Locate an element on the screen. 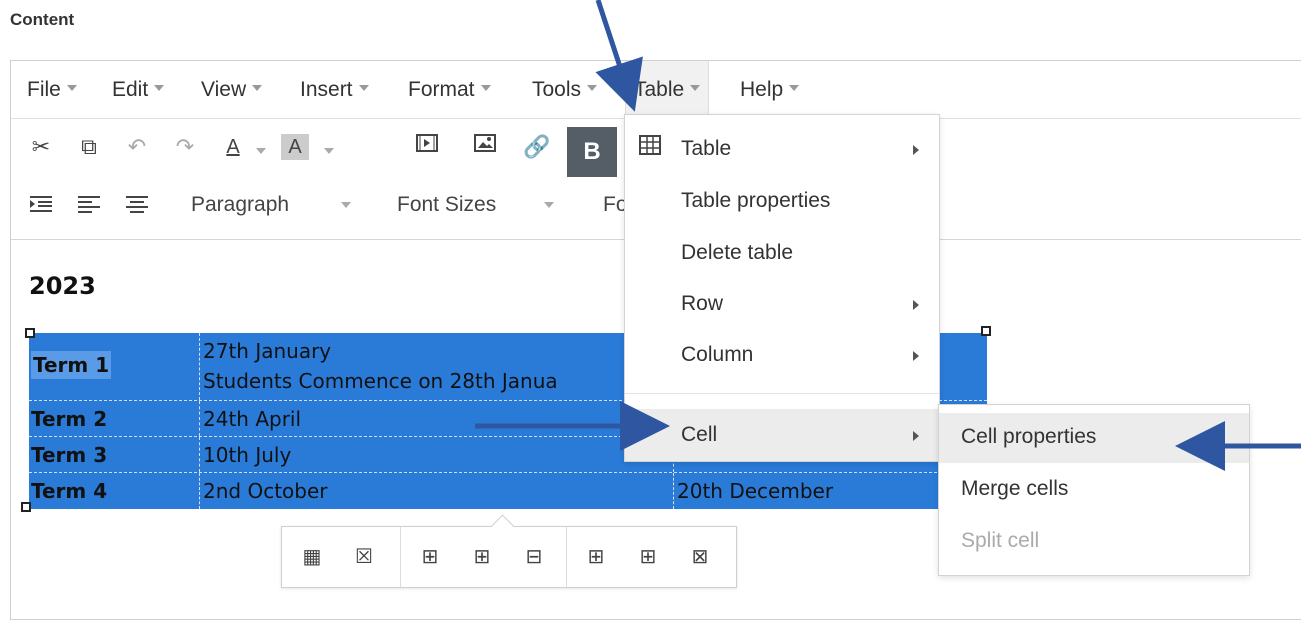  table-cell: 2nd October is located at coordinates (436, 491).